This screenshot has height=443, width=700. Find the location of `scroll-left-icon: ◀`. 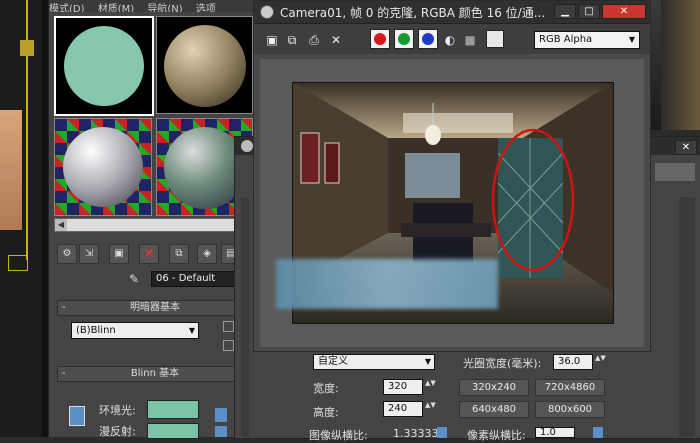

scroll-left-icon: ◀ is located at coordinates (61, 225).